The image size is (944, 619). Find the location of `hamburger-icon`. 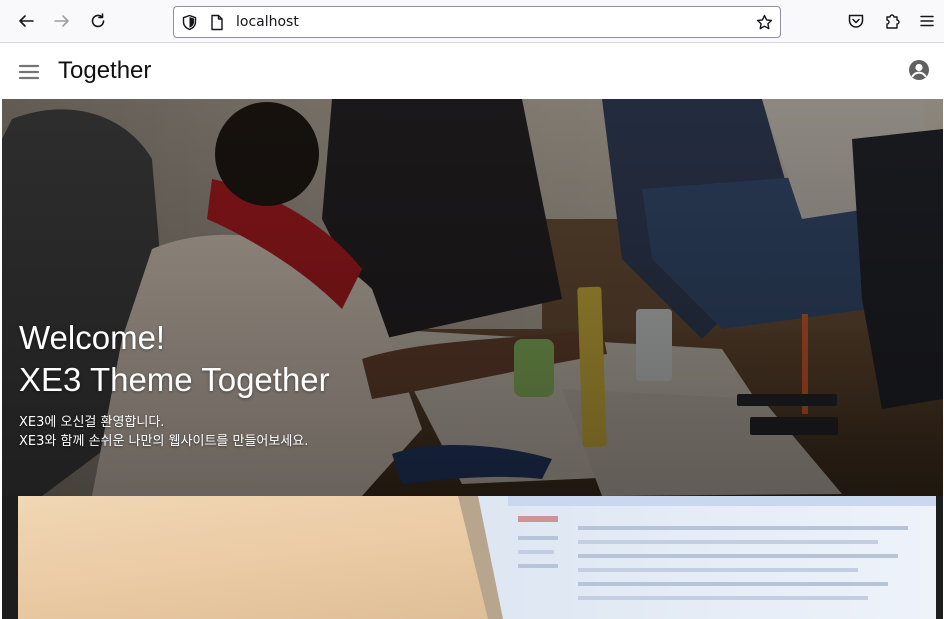

hamburger-icon is located at coordinates (29, 72).